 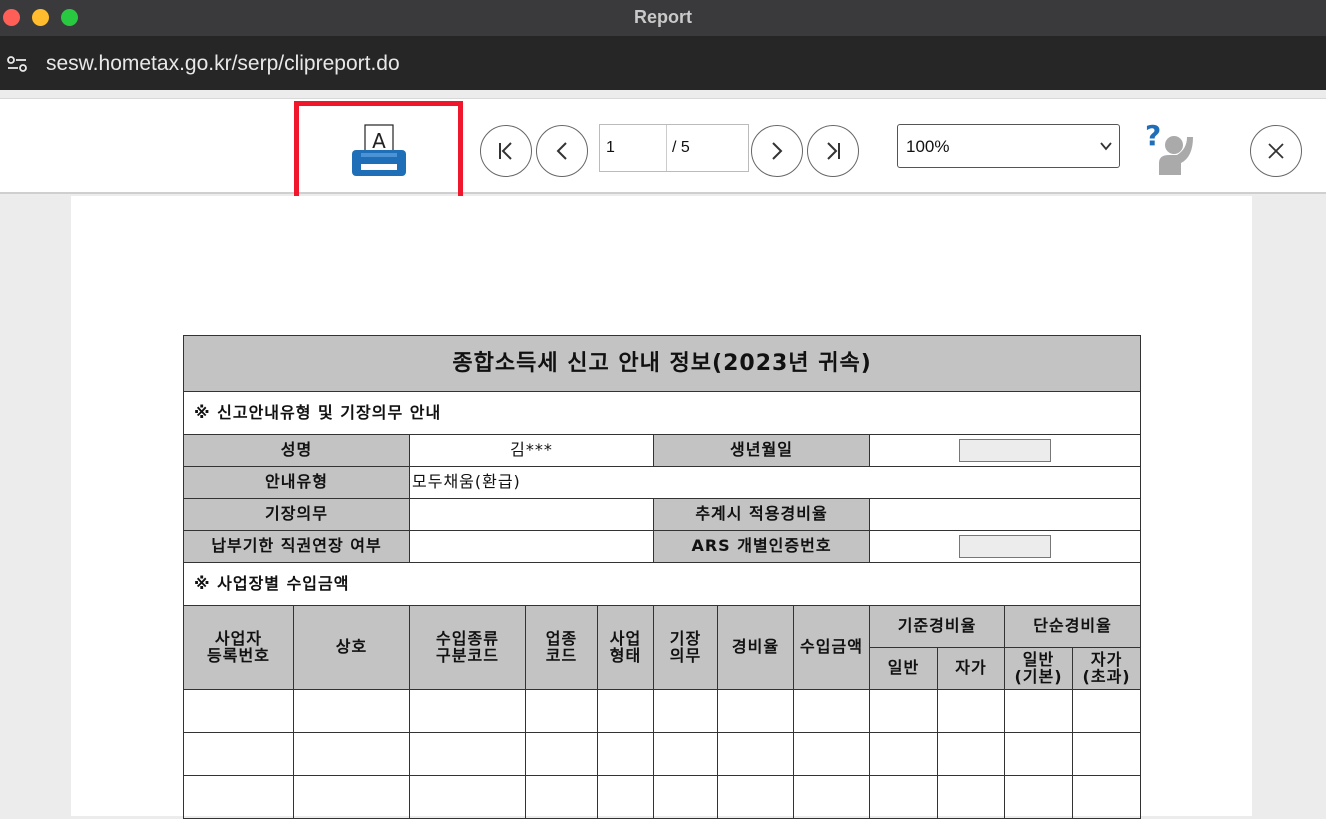 What do you see at coordinates (1169, 148) in the screenshot?
I see `help-icon: ?` at bounding box center [1169, 148].